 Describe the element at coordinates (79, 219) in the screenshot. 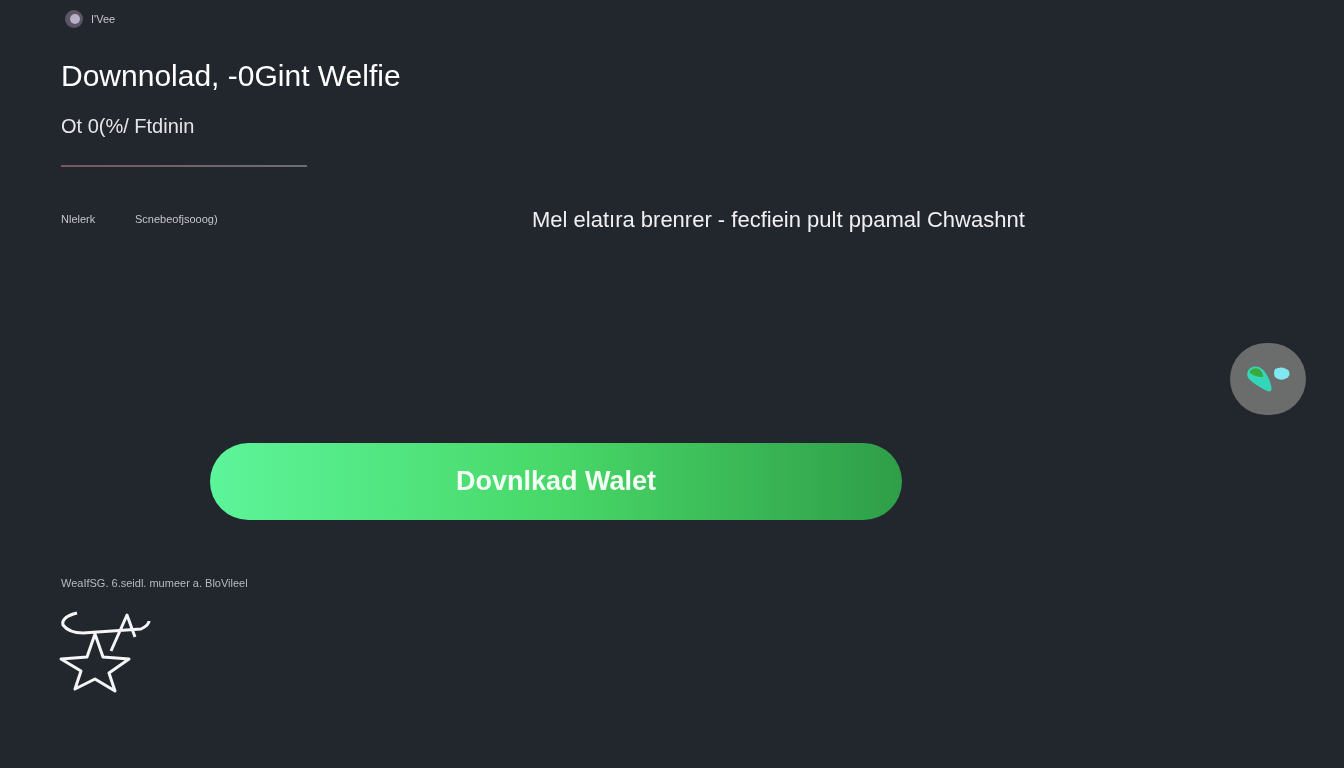

I see `meta-label: Nlelerk` at that location.